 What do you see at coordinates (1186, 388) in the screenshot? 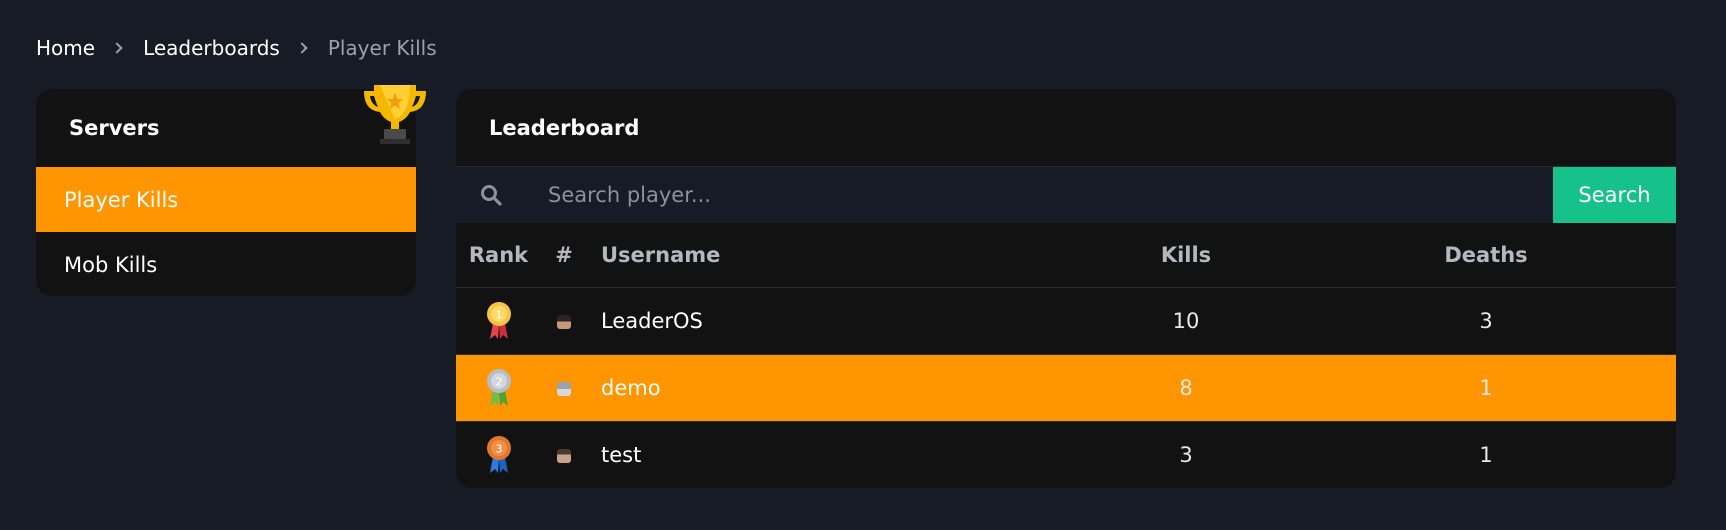
I see `kills-cell: 8` at bounding box center [1186, 388].